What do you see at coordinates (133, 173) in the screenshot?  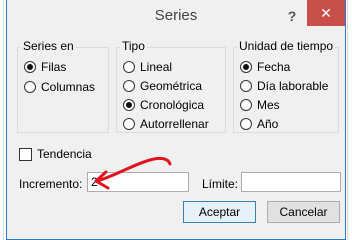 I see `red-hand-drawn-arrow-icon` at bounding box center [133, 173].